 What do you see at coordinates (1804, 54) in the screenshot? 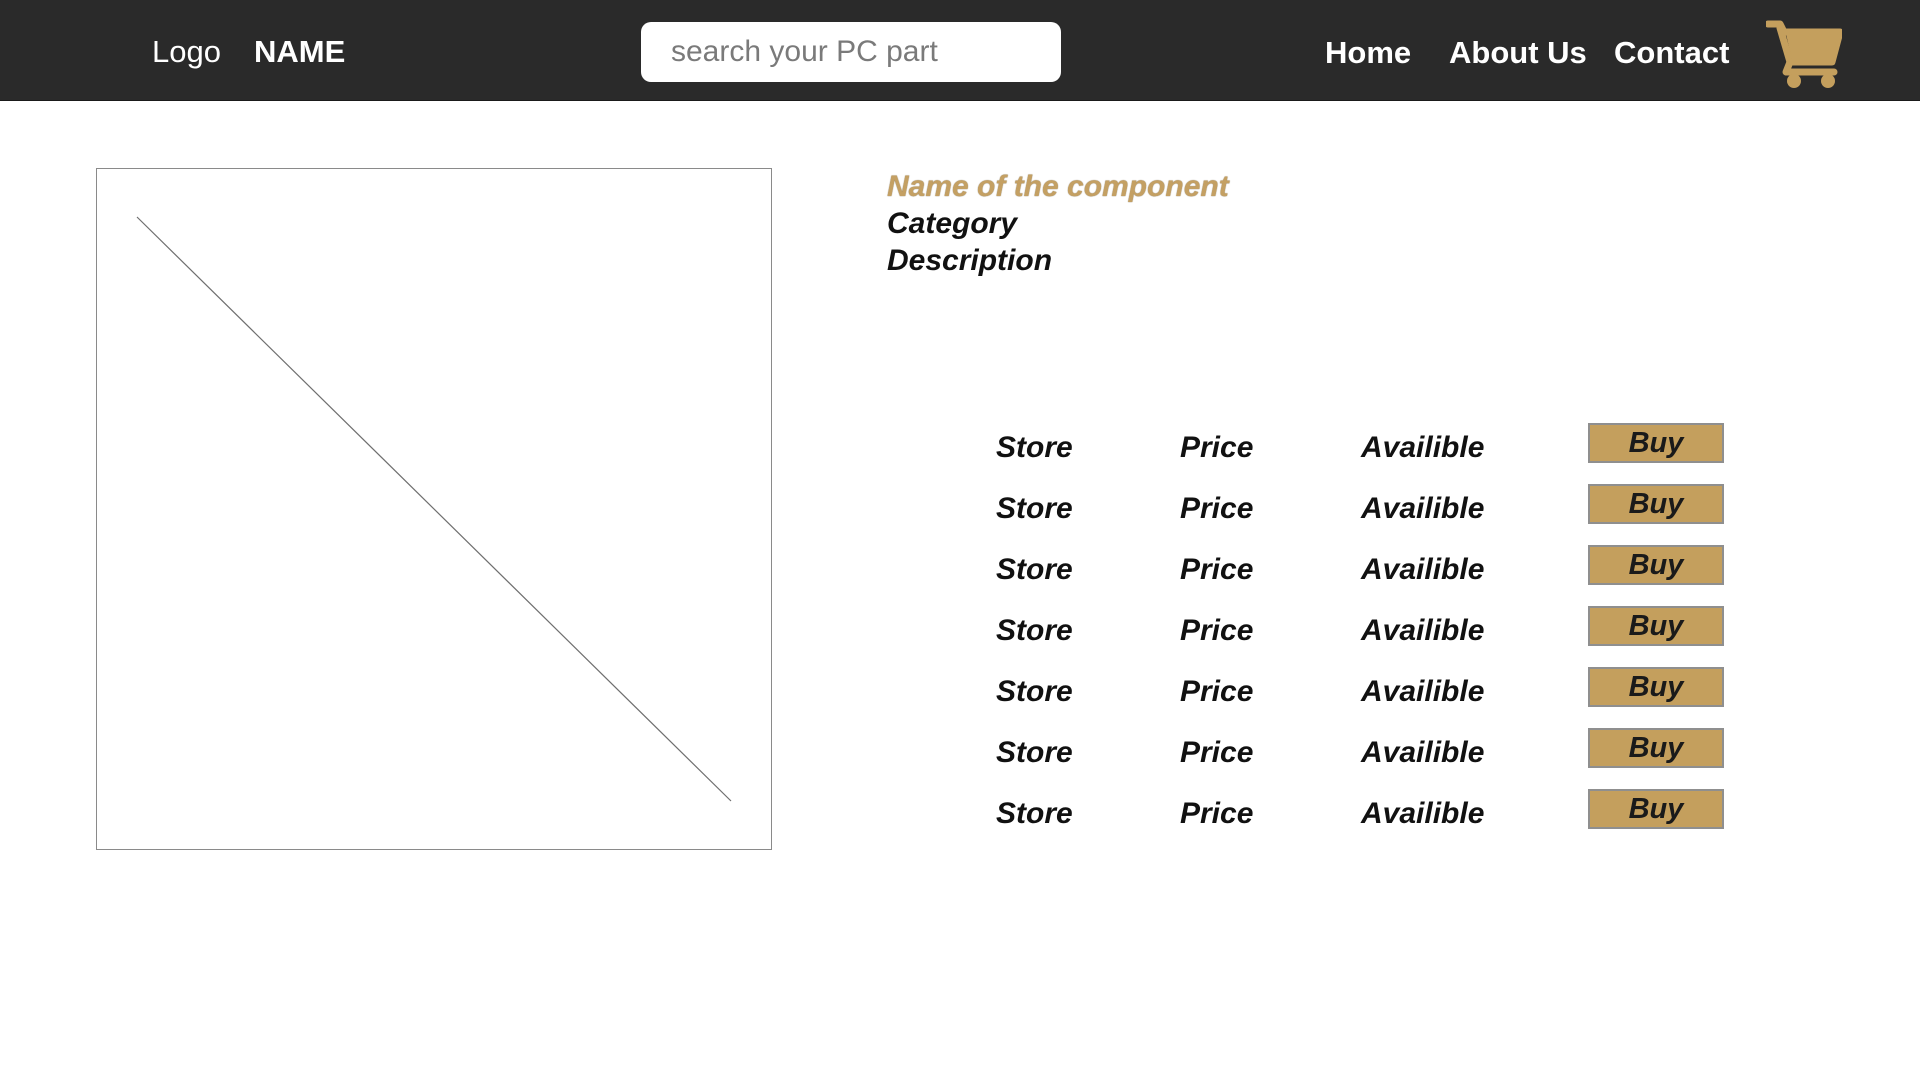
I see `shopping-cart-icon` at bounding box center [1804, 54].